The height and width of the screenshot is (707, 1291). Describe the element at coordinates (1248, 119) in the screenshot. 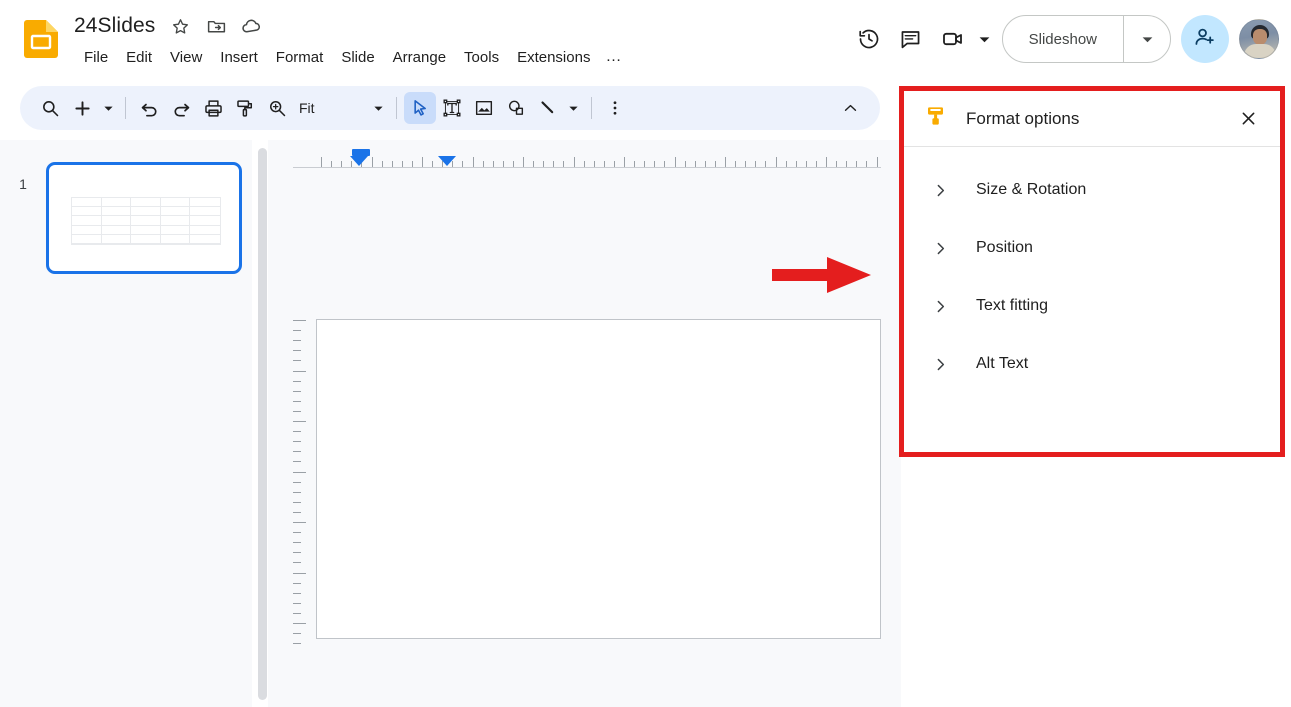

I see `close-icon` at that location.